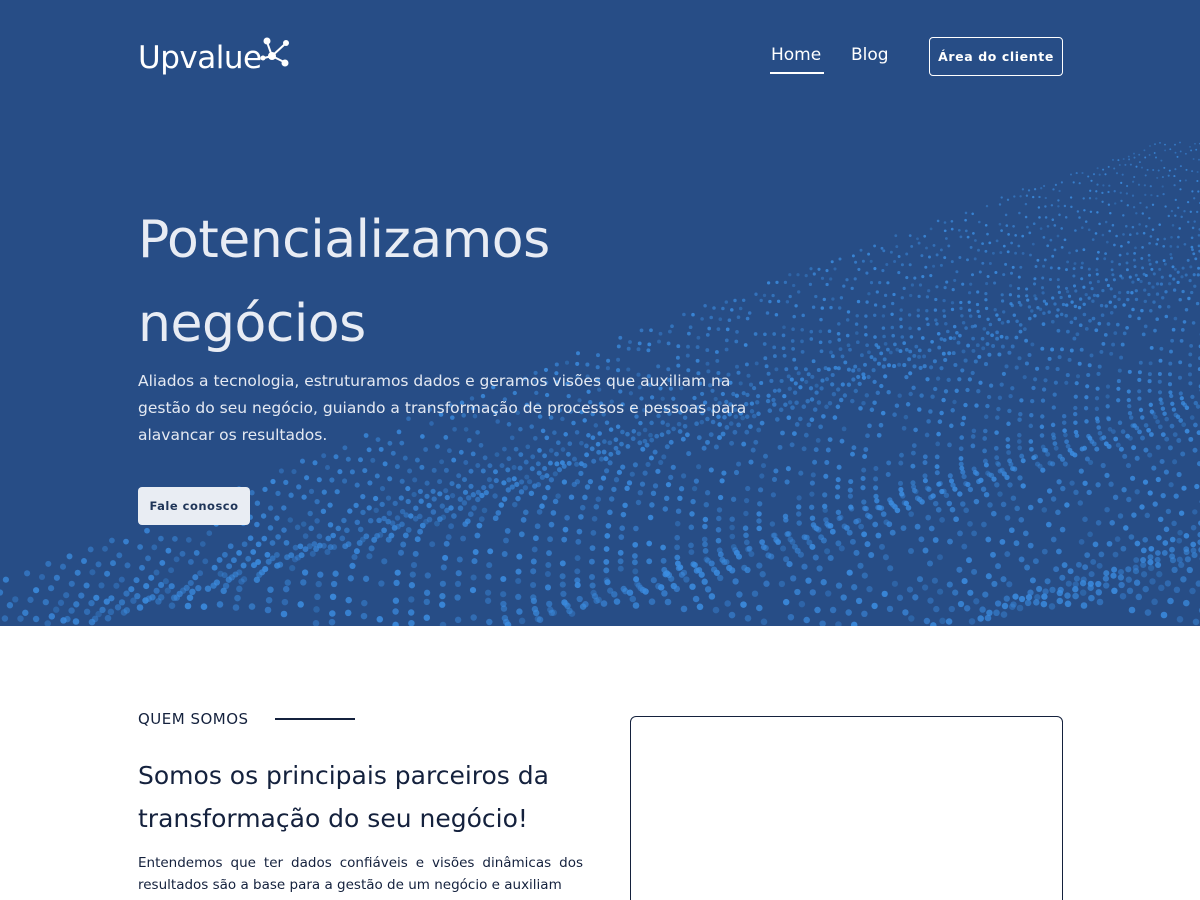 This screenshot has height=900, width=1200. Describe the element at coordinates (193, 719) in the screenshot. I see `section-label: QUEM SOMOS` at that location.